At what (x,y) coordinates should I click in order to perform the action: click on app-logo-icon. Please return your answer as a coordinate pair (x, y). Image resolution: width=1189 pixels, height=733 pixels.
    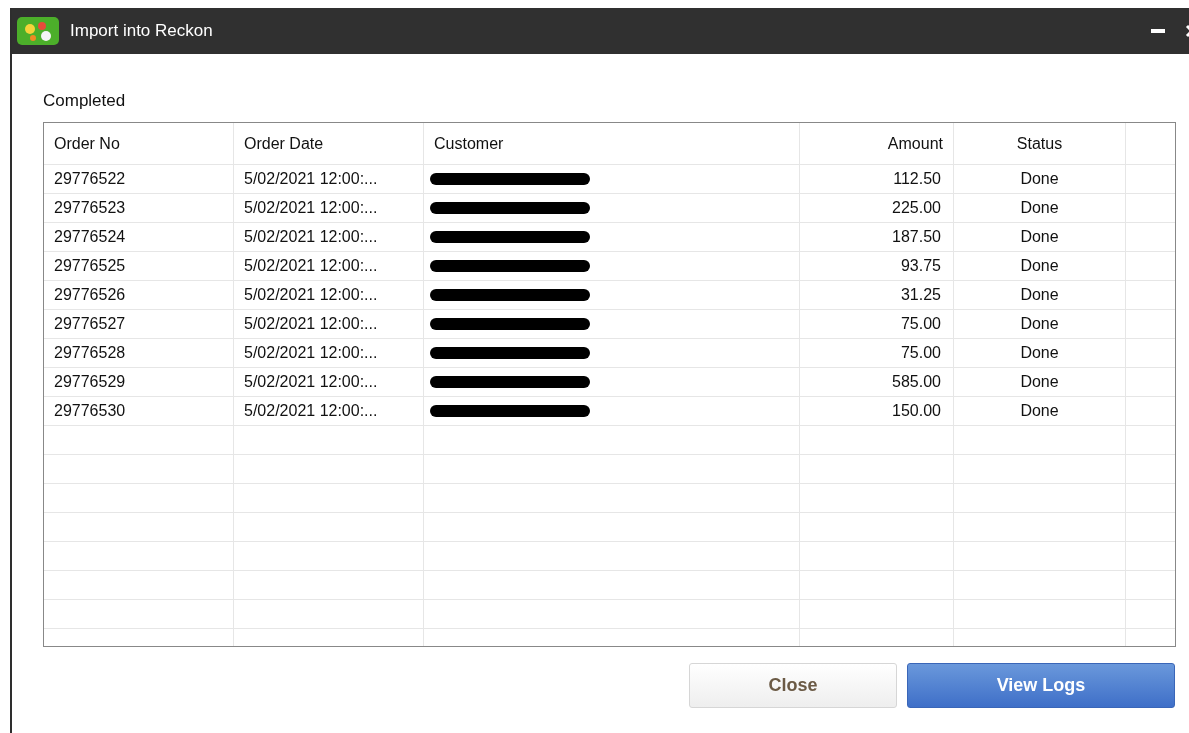
    Looking at the image, I should click on (38, 31).